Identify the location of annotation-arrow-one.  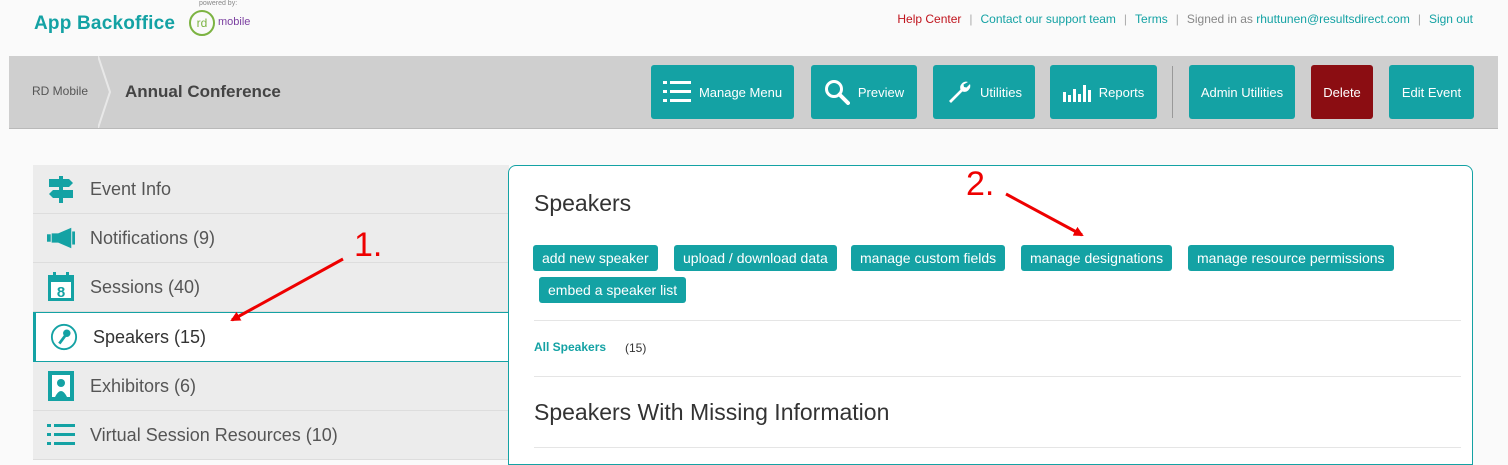
(287, 289).